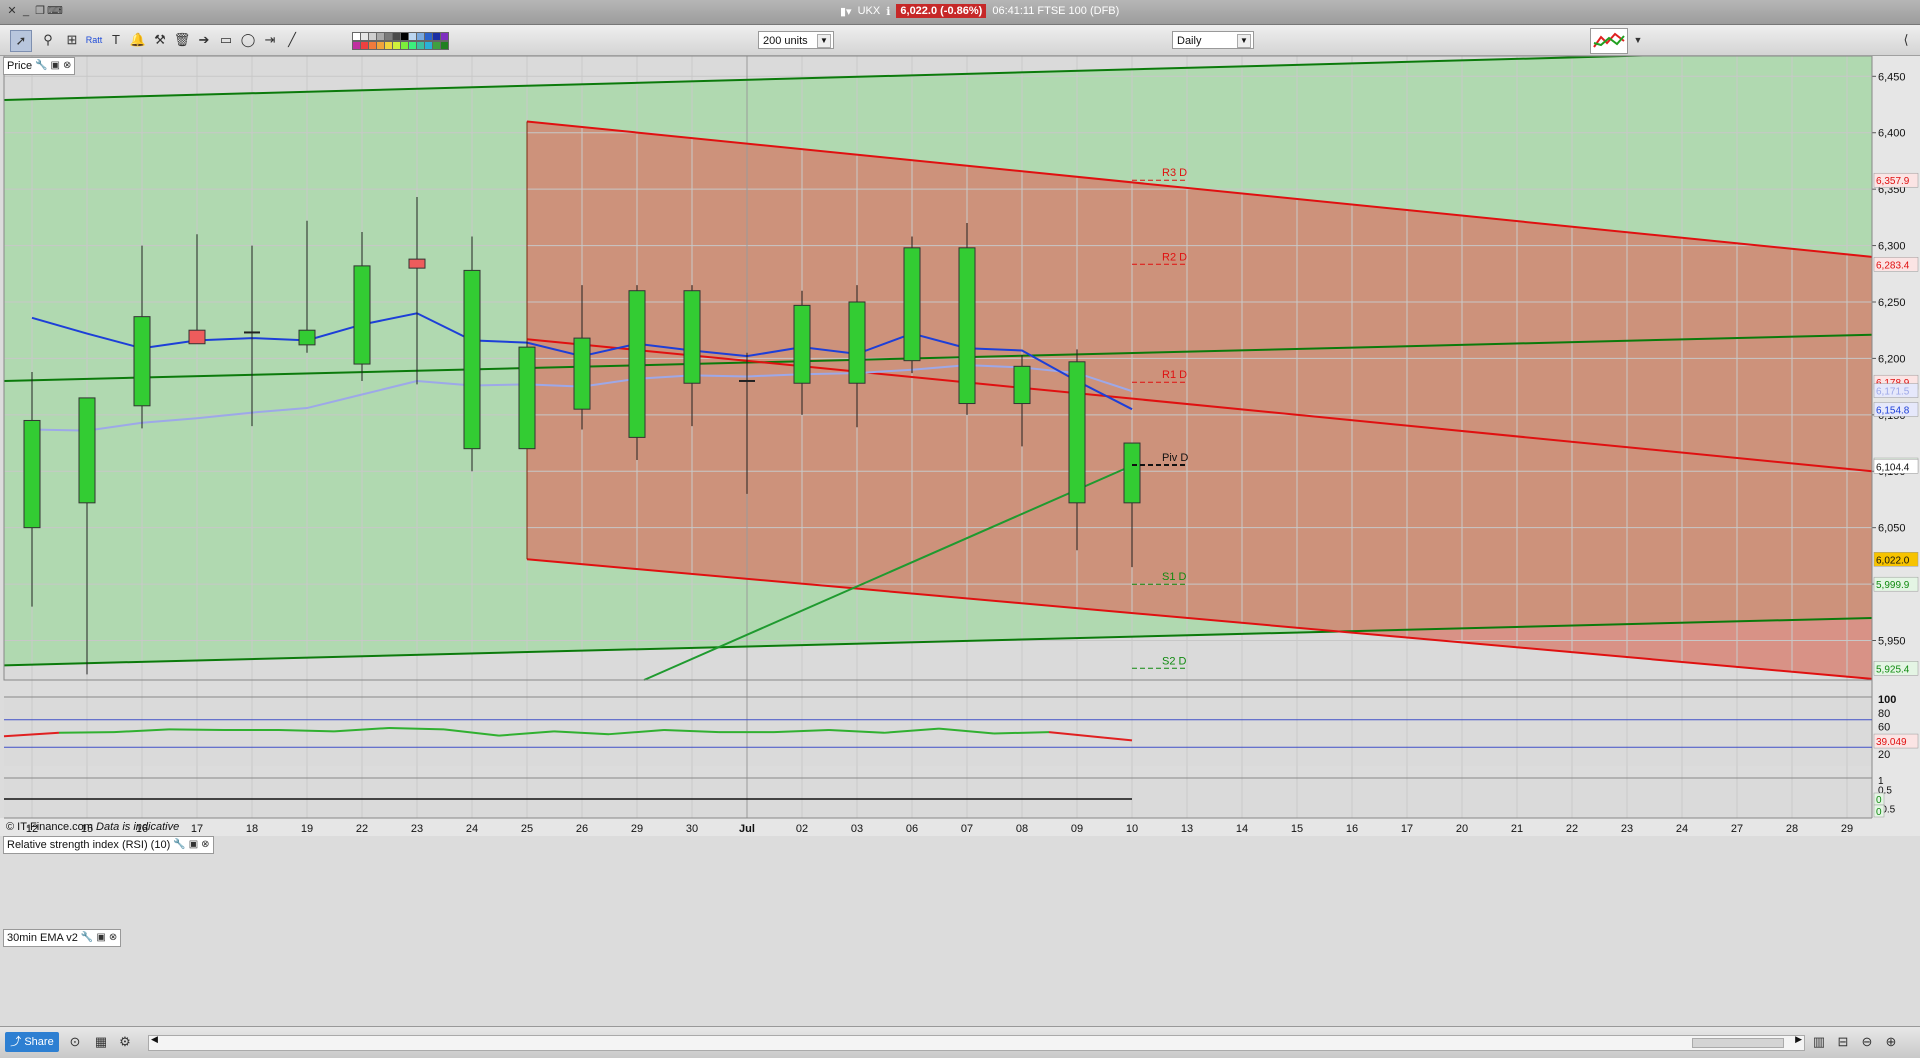  What do you see at coordinates (582, 829) in the screenshot?
I see `time-tick-label: 26` at bounding box center [582, 829].